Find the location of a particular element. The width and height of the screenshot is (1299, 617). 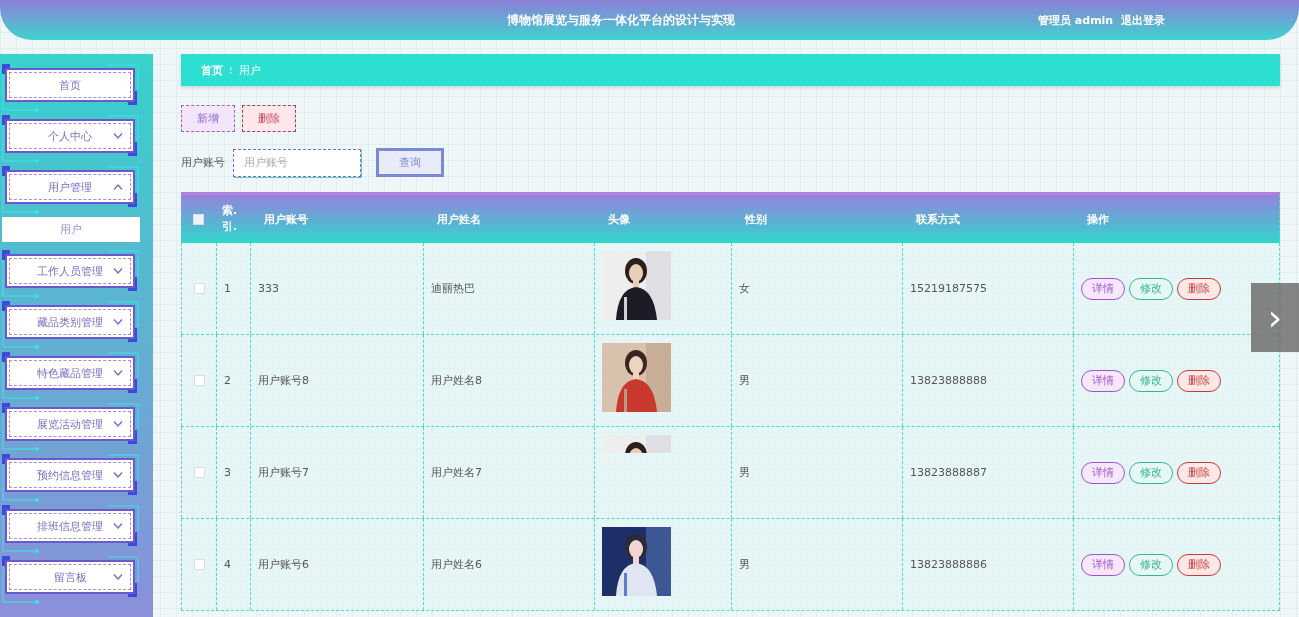

menu-item: 展览活动管理 is located at coordinates (70, 424).